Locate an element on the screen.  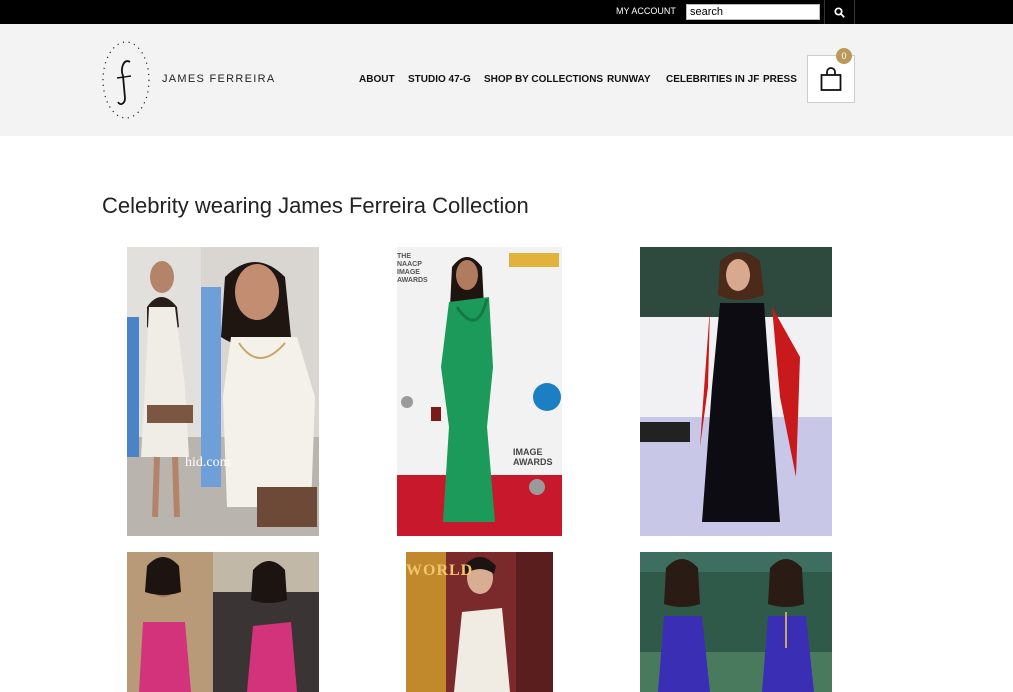
search-input is located at coordinates (753, 12).